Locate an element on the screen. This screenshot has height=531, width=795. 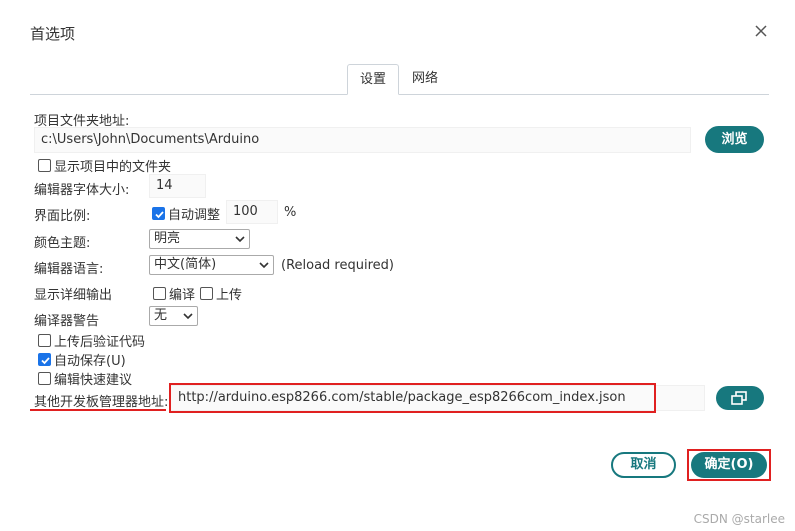
quick-suggestions-option: 编辑快速建议 is located at coordinates (85, 378).